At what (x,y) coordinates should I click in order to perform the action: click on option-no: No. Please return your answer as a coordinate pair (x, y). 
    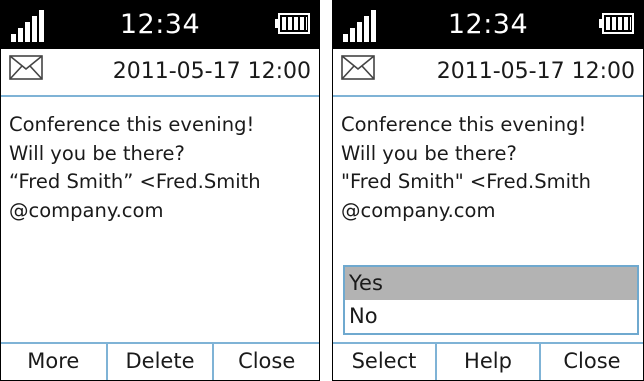
    Looking at the image, I should click on (491, 316).